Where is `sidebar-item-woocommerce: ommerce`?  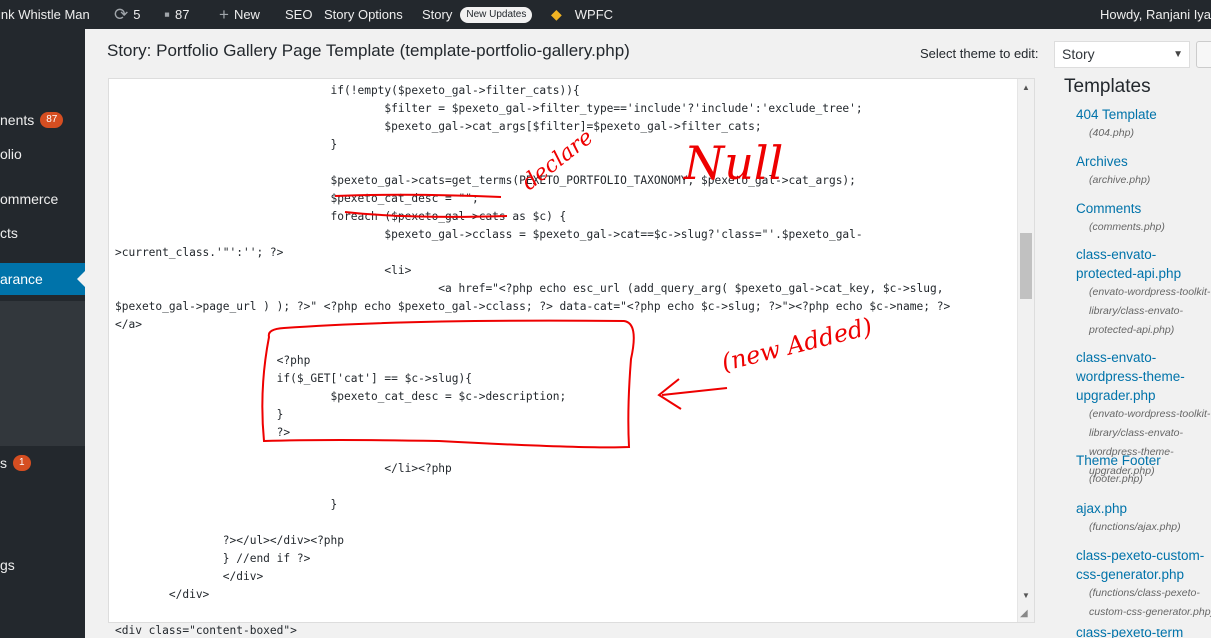
sidebar-item-woocommerce: ommerce is located at coordinates (29, 199).